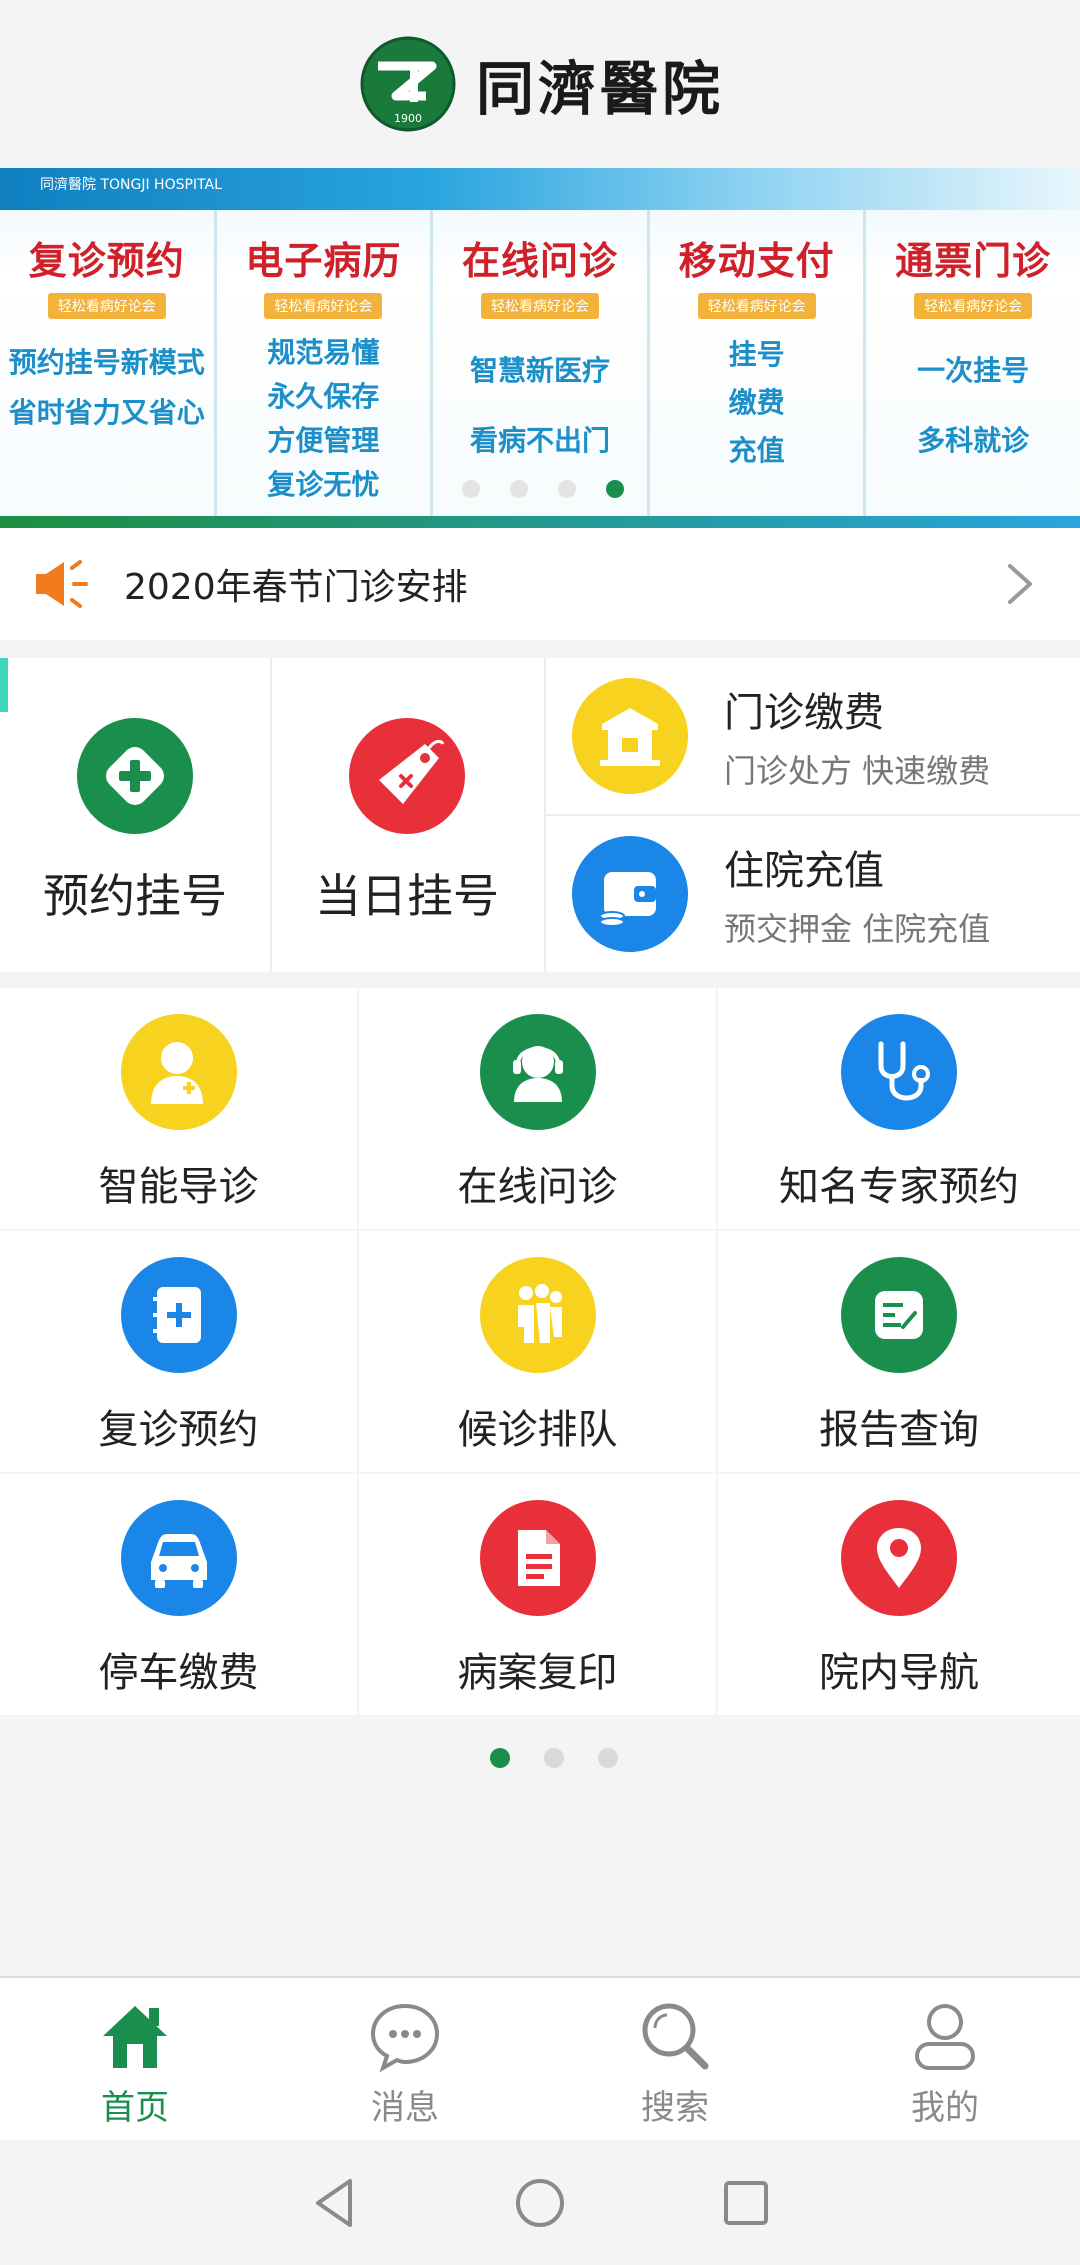 The image size is (1080, 2265). I want to click on banner-column: 复诊预约 轻松看病好论会 预约挂号新模式 省时省力又省心, so click(108, 363).